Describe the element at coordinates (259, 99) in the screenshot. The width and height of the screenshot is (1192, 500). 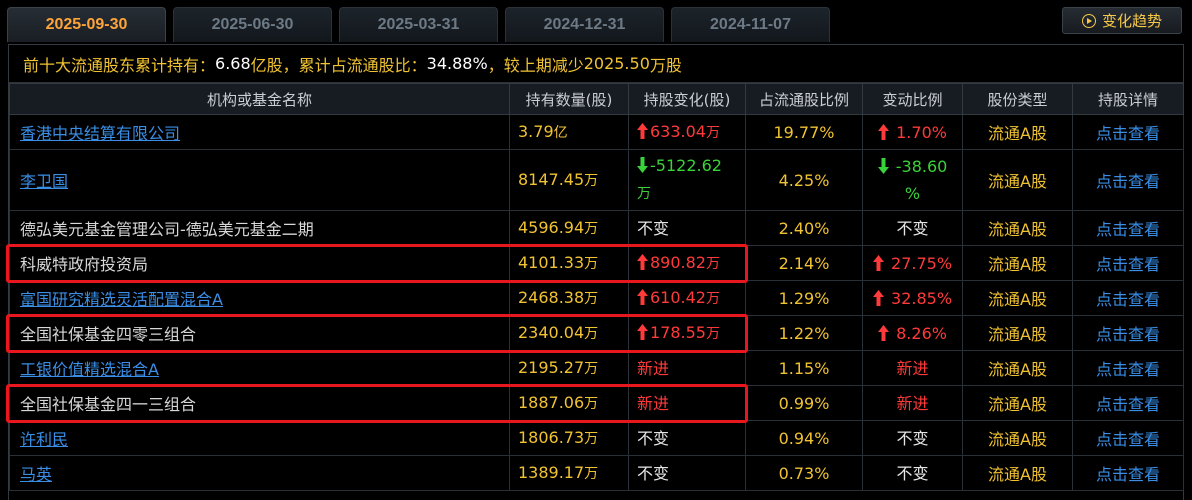
I see `col-header-name: 机构或基金名称` at that location.